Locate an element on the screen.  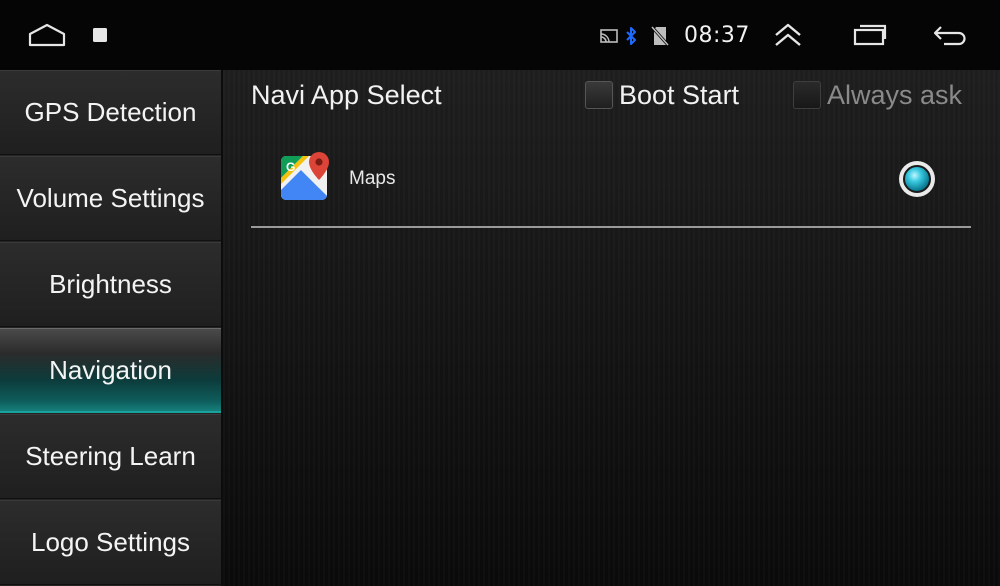
google-maps-icon: G is located at coordinates (306, 177).